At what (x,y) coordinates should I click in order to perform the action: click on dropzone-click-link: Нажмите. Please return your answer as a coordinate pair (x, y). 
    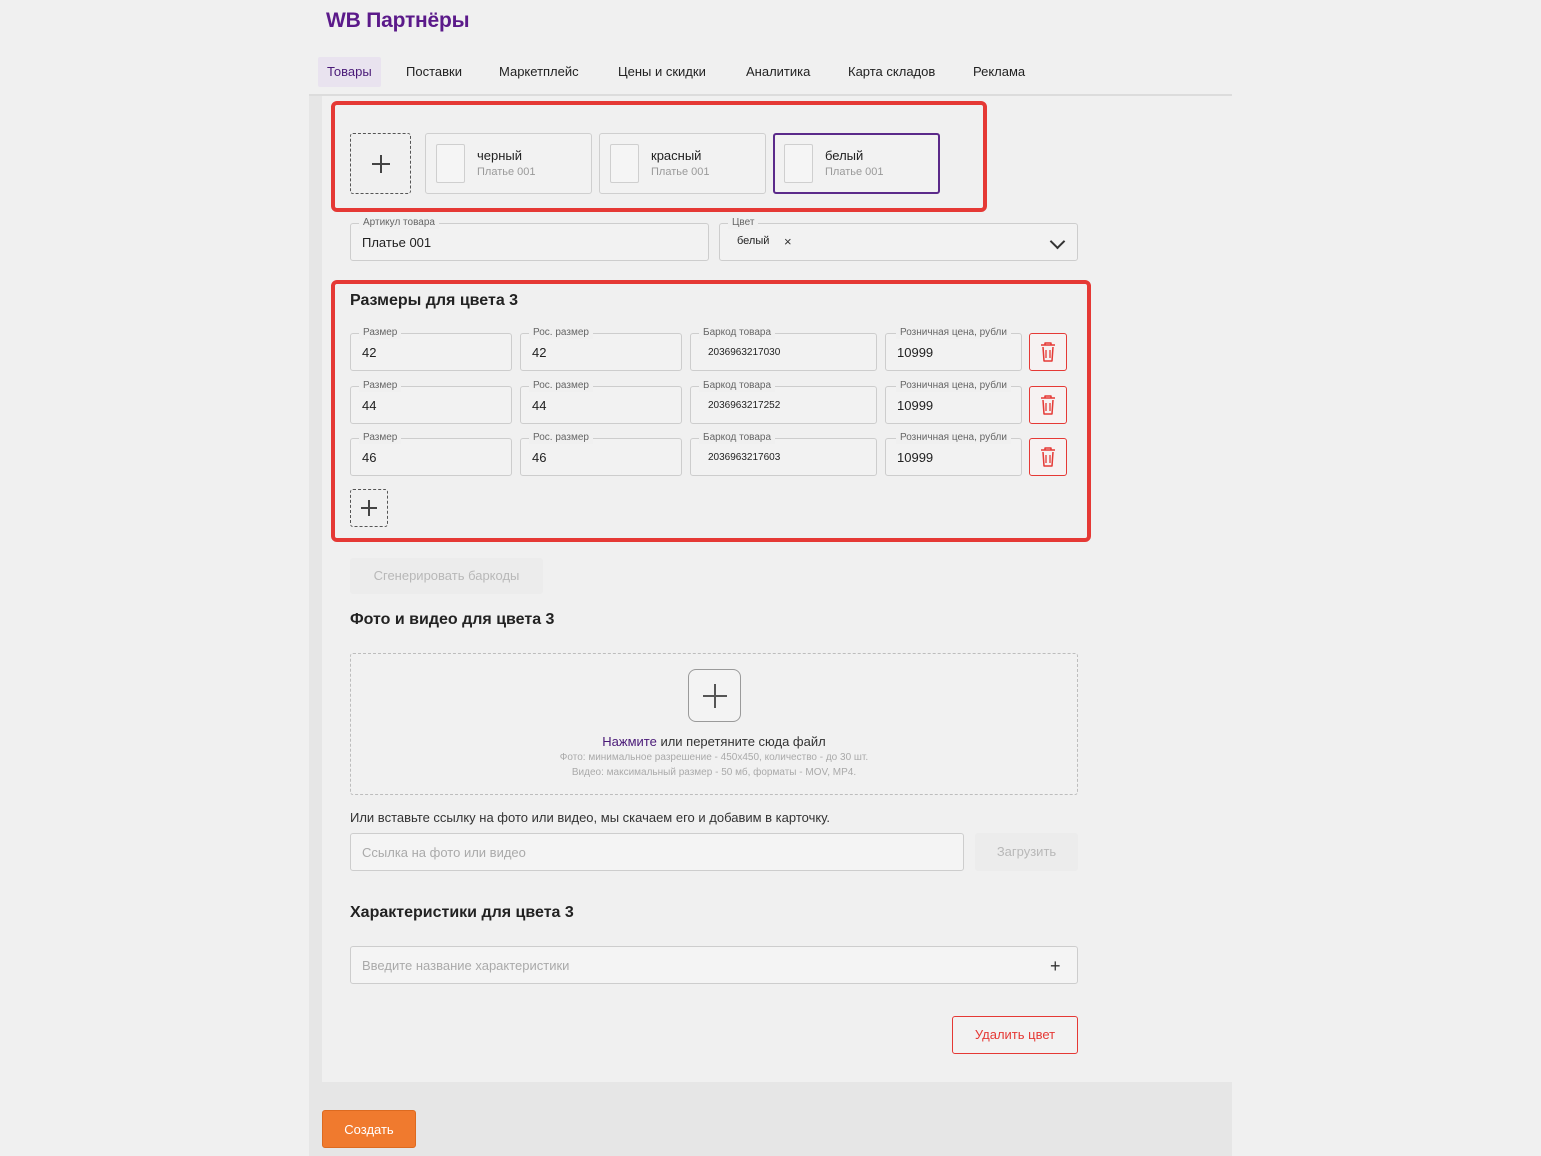
    Looking at the image, I should click on (629, 741).